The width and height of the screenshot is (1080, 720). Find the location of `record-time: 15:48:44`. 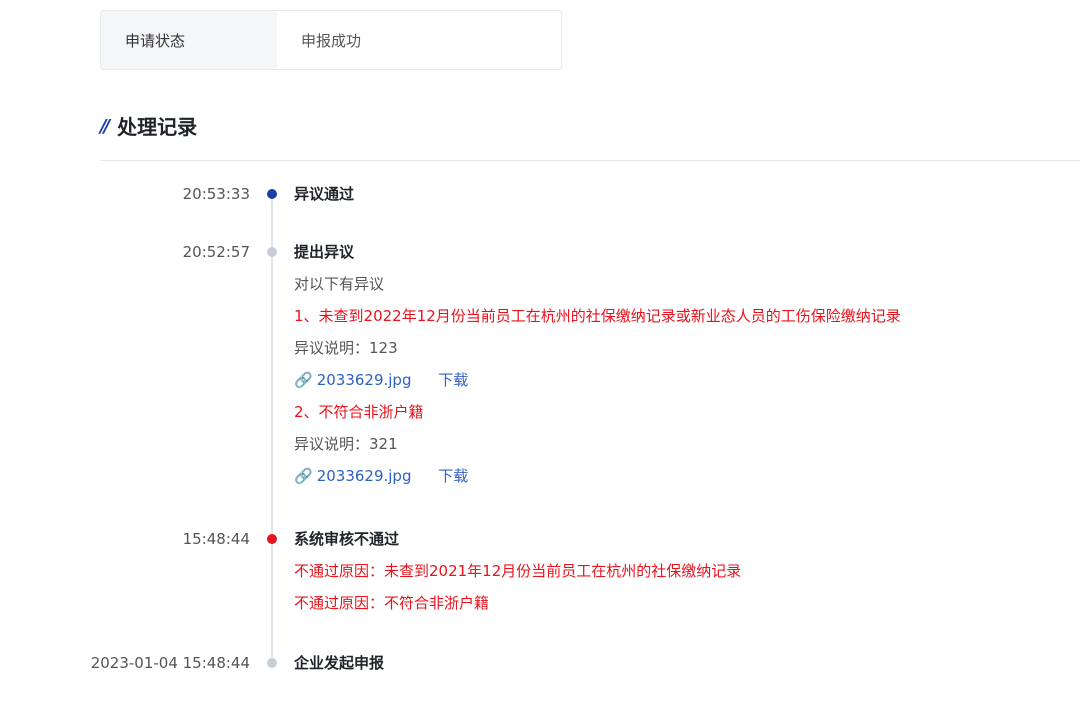

record-time: 15:48:44 is located at coordinates (216, 539).